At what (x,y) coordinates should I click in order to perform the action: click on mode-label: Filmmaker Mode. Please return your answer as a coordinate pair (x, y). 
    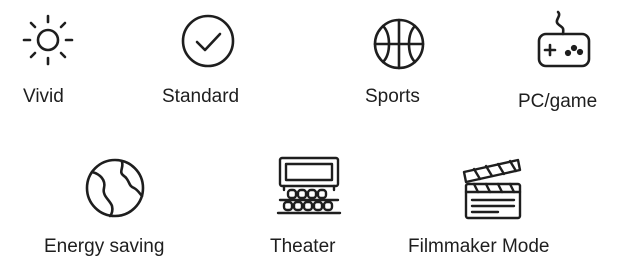
    Looking at the image, I should click on (479, 246).